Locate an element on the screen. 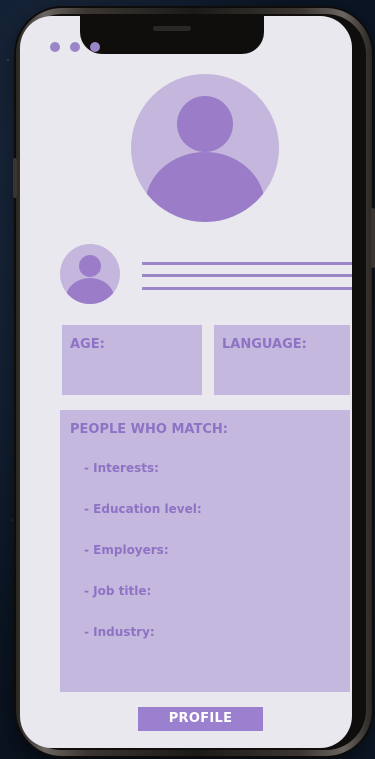 The height and width of the screenshot is (759, 375). profile-avatar-large is located at coordinates (205, 148).